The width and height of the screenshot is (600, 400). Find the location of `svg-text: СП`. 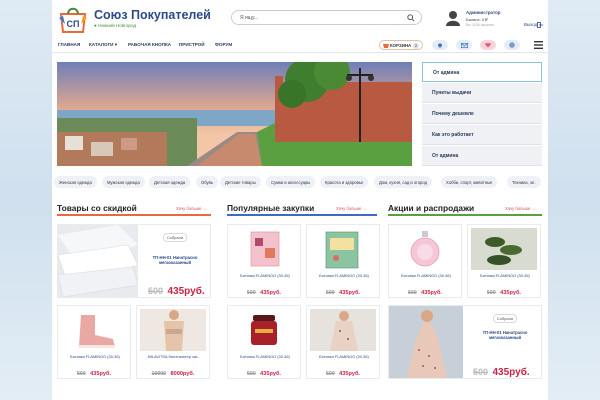

svg-text: СП is located at coordinates (73, 24).